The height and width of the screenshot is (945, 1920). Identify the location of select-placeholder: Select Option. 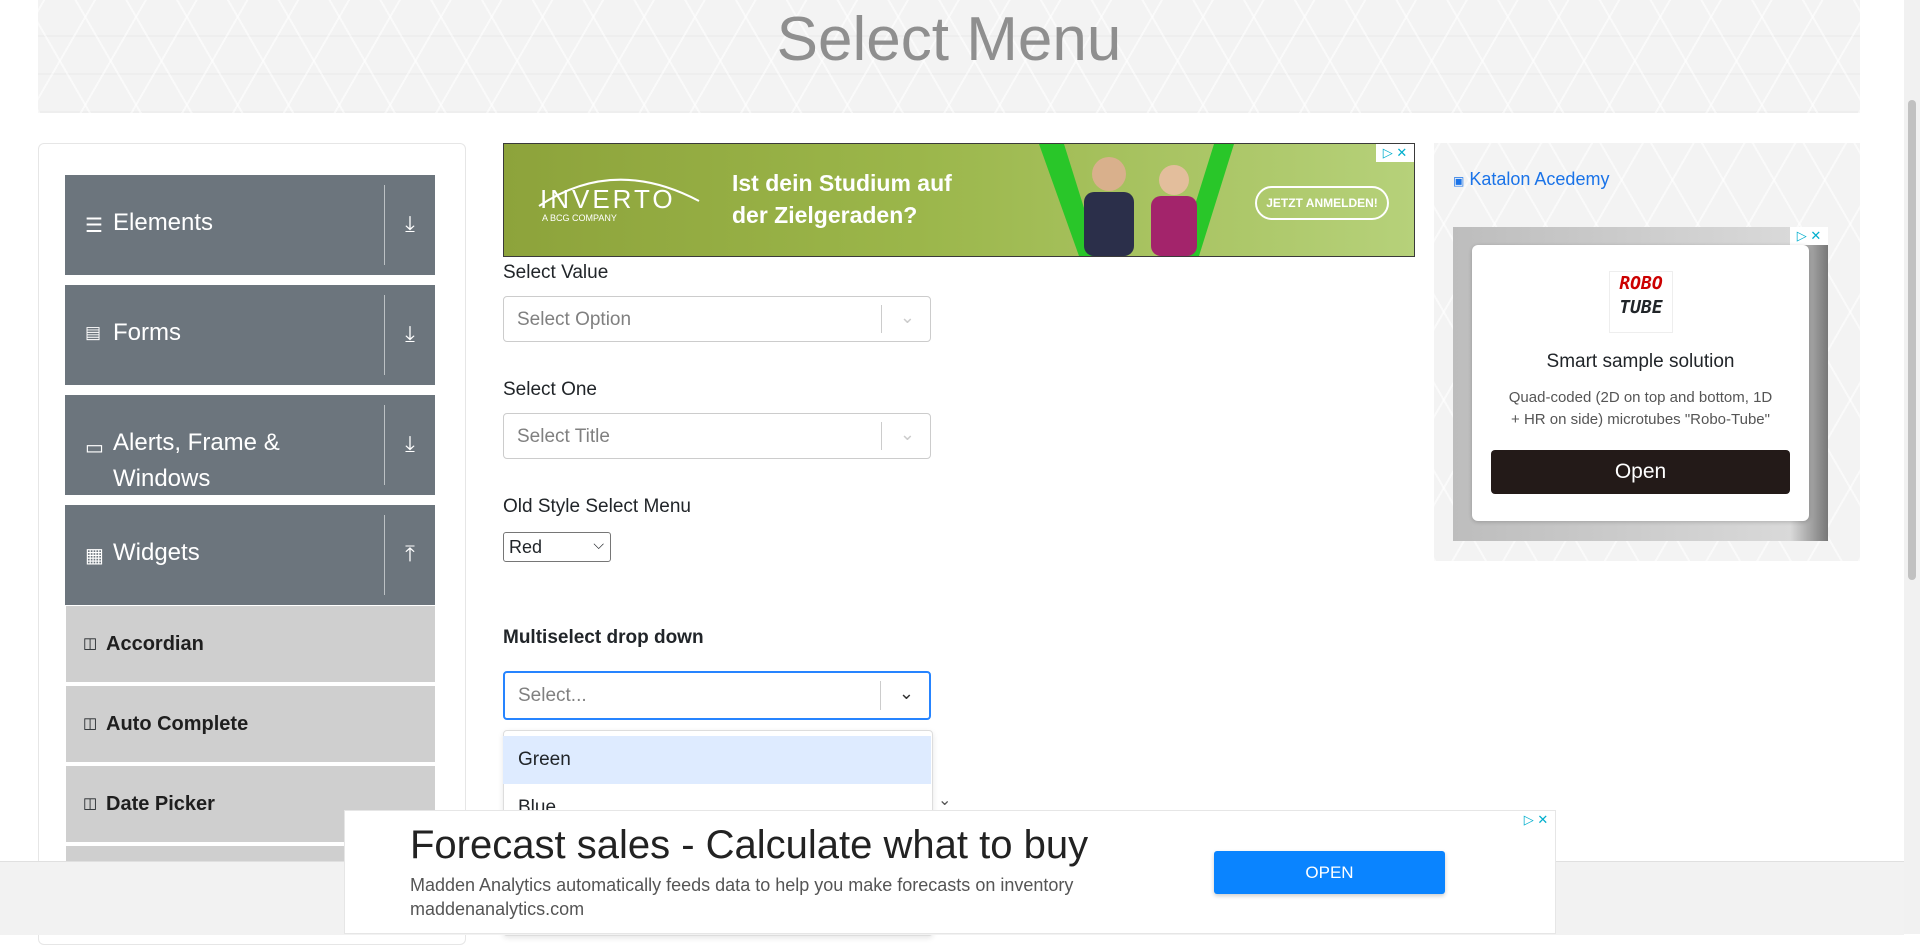
(574, 319).